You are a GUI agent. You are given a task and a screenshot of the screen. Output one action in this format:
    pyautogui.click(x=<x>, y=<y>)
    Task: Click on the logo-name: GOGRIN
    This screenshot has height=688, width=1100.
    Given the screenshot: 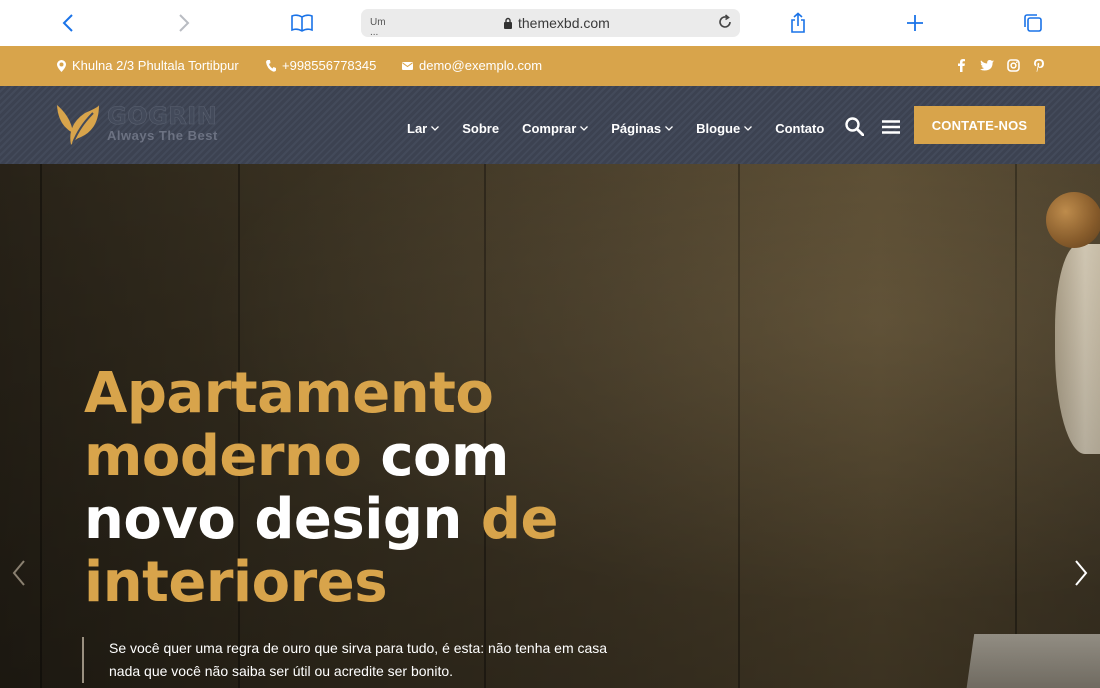 What is the action you would take?
    pyautogui.click(x=162, y=116)
    